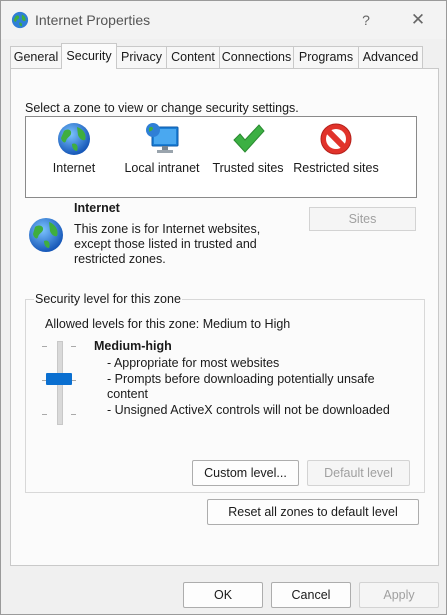 This screenshot has height=615, width=447. Describe the element at coordinates (336, 139) in the screenshot. I see `restricted-icon` at that location.